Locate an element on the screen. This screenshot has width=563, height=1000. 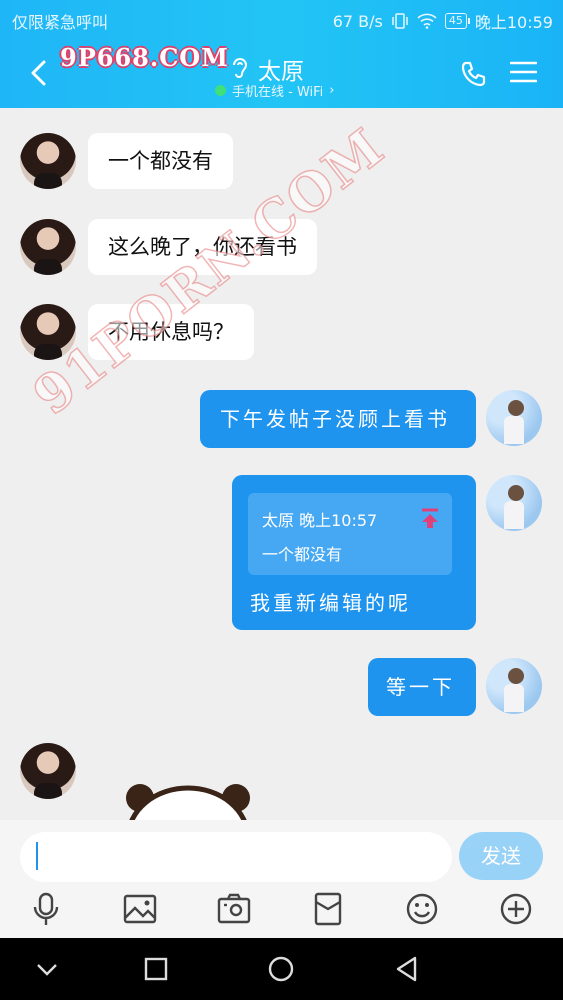
online-status: 手机在线 - WiFi › is located at coordinates (274, 90).